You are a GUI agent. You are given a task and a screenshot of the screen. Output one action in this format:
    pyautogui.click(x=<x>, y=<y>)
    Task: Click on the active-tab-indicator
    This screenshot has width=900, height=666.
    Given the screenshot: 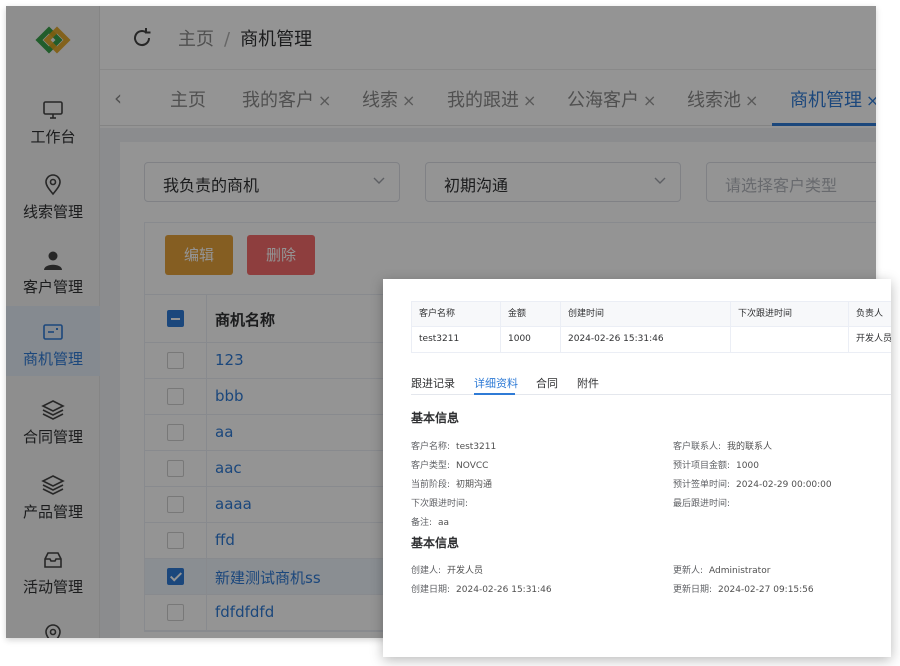 What is the action you would take?
    pyautogui.click(x=494, y=394)
    